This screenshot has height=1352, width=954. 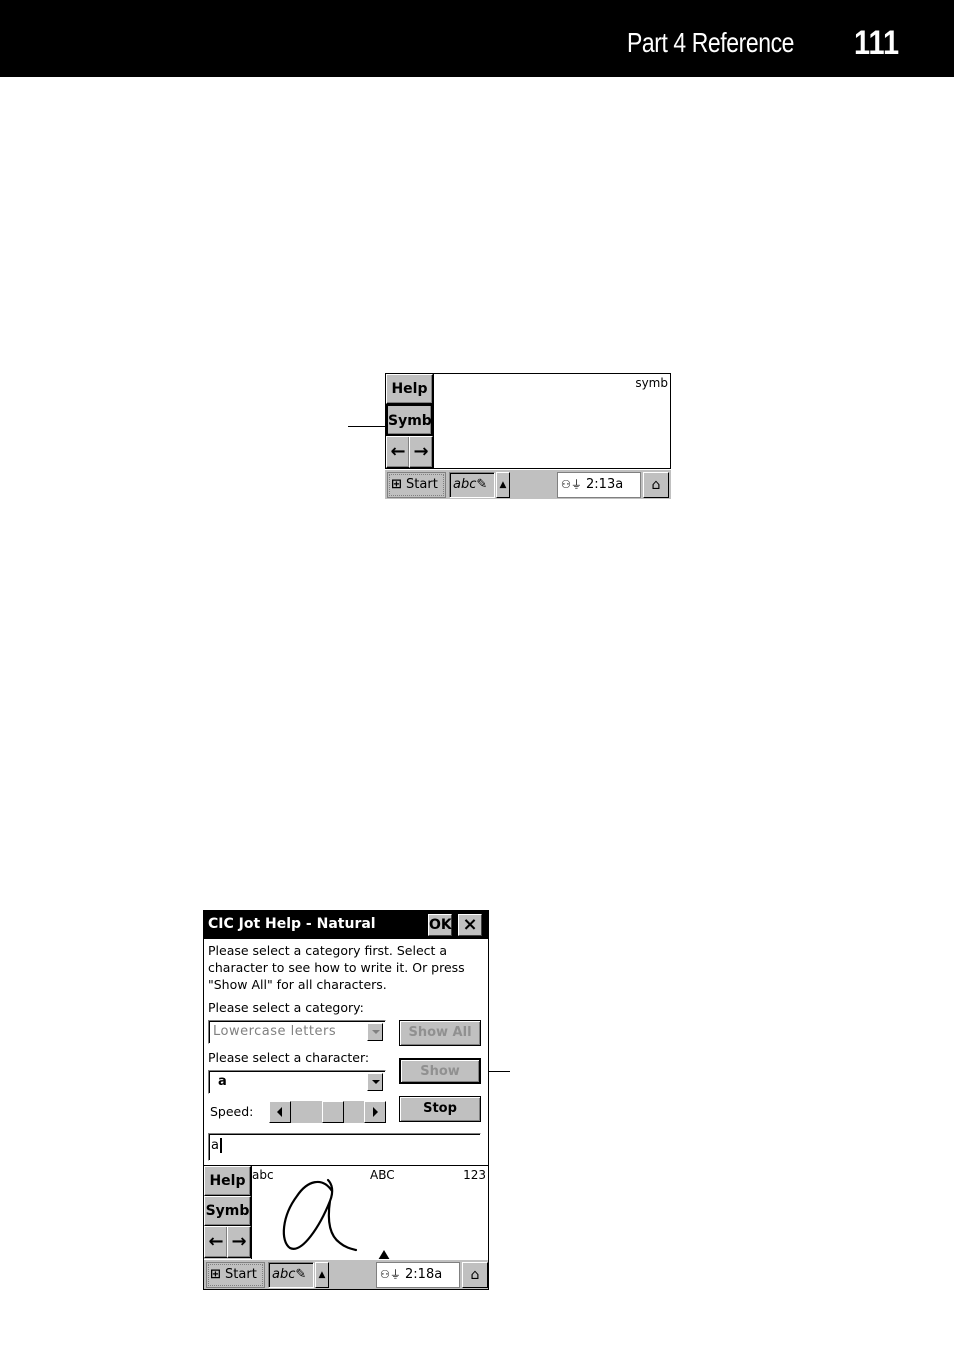 What do you see at coordinates (346, 1274) in the screenshot?
I see `taskbar: ⊞ Start abc✎ ▲ ⚇⏚ 2:18a ⌂` at bounding box center [346, 1274].